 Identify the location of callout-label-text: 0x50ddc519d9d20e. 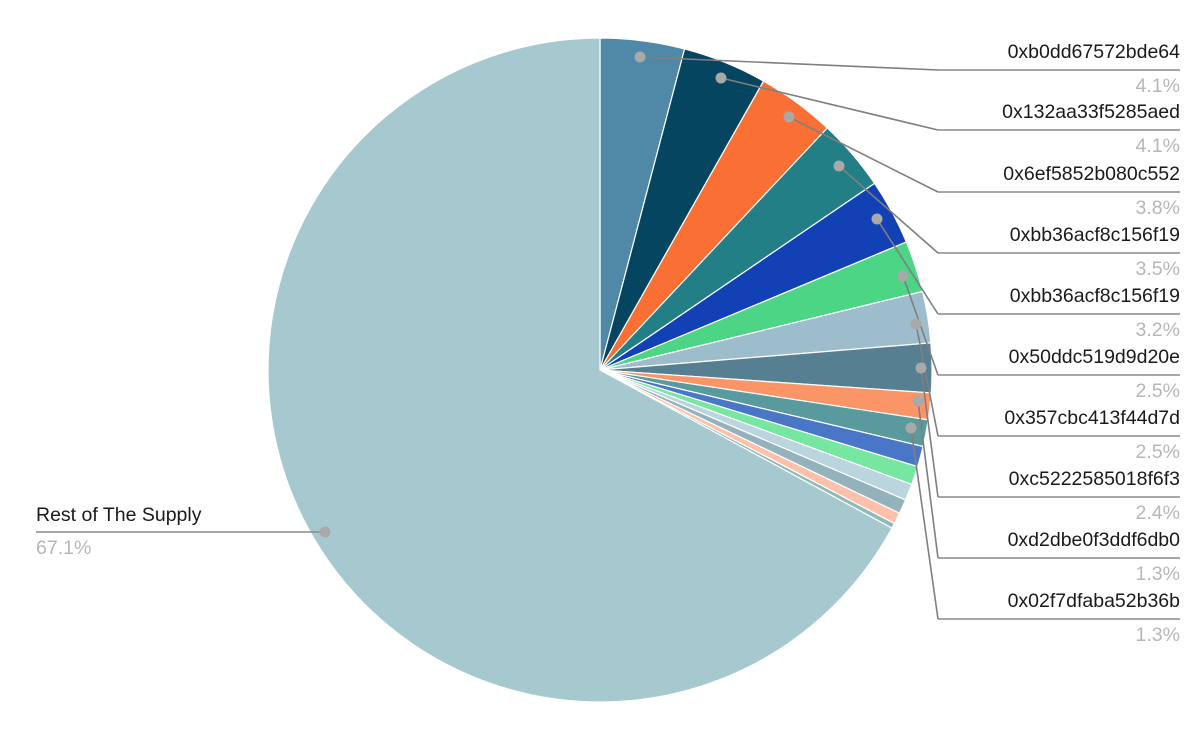
(1094, 357).